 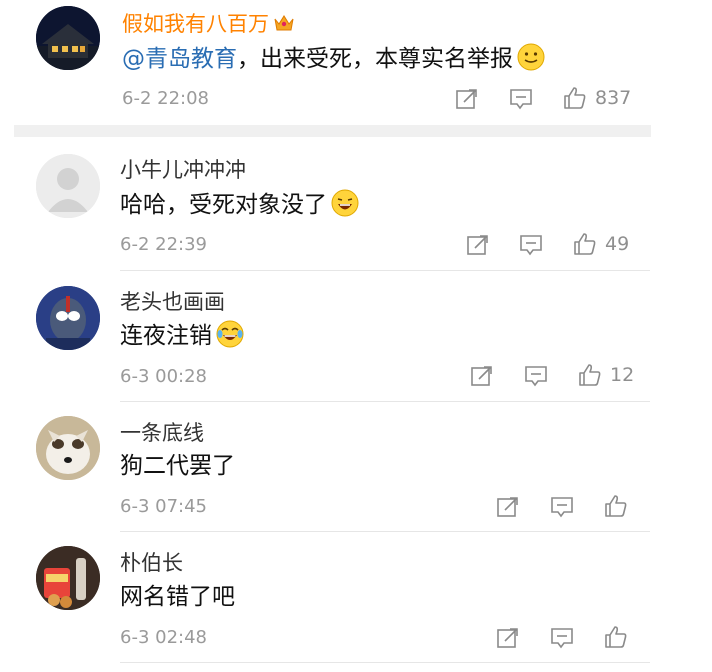 I want to click on tears-of-joy-emoji, so click(x=230, y=338).